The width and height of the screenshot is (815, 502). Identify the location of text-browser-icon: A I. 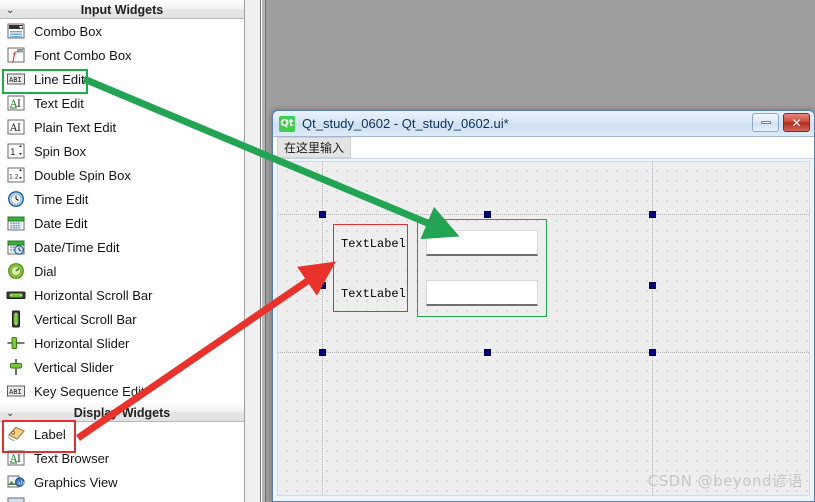
(16, 458).